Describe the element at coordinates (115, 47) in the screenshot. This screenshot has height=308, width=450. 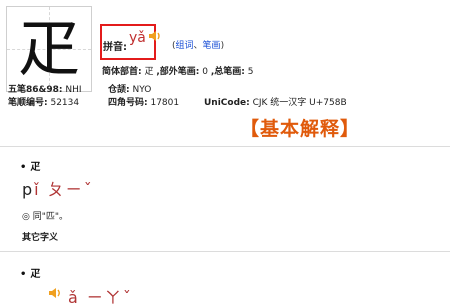
I see `pinyin-label: 拼音:` at that location.